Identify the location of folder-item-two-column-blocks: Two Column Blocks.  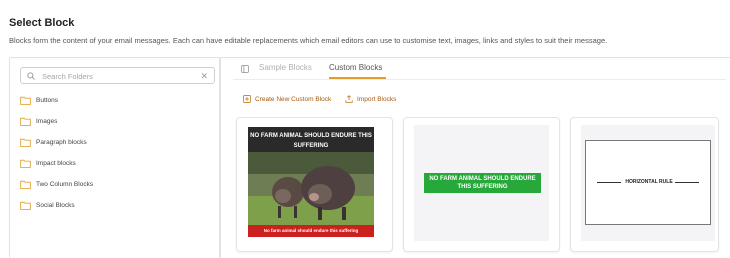
(56, 184).